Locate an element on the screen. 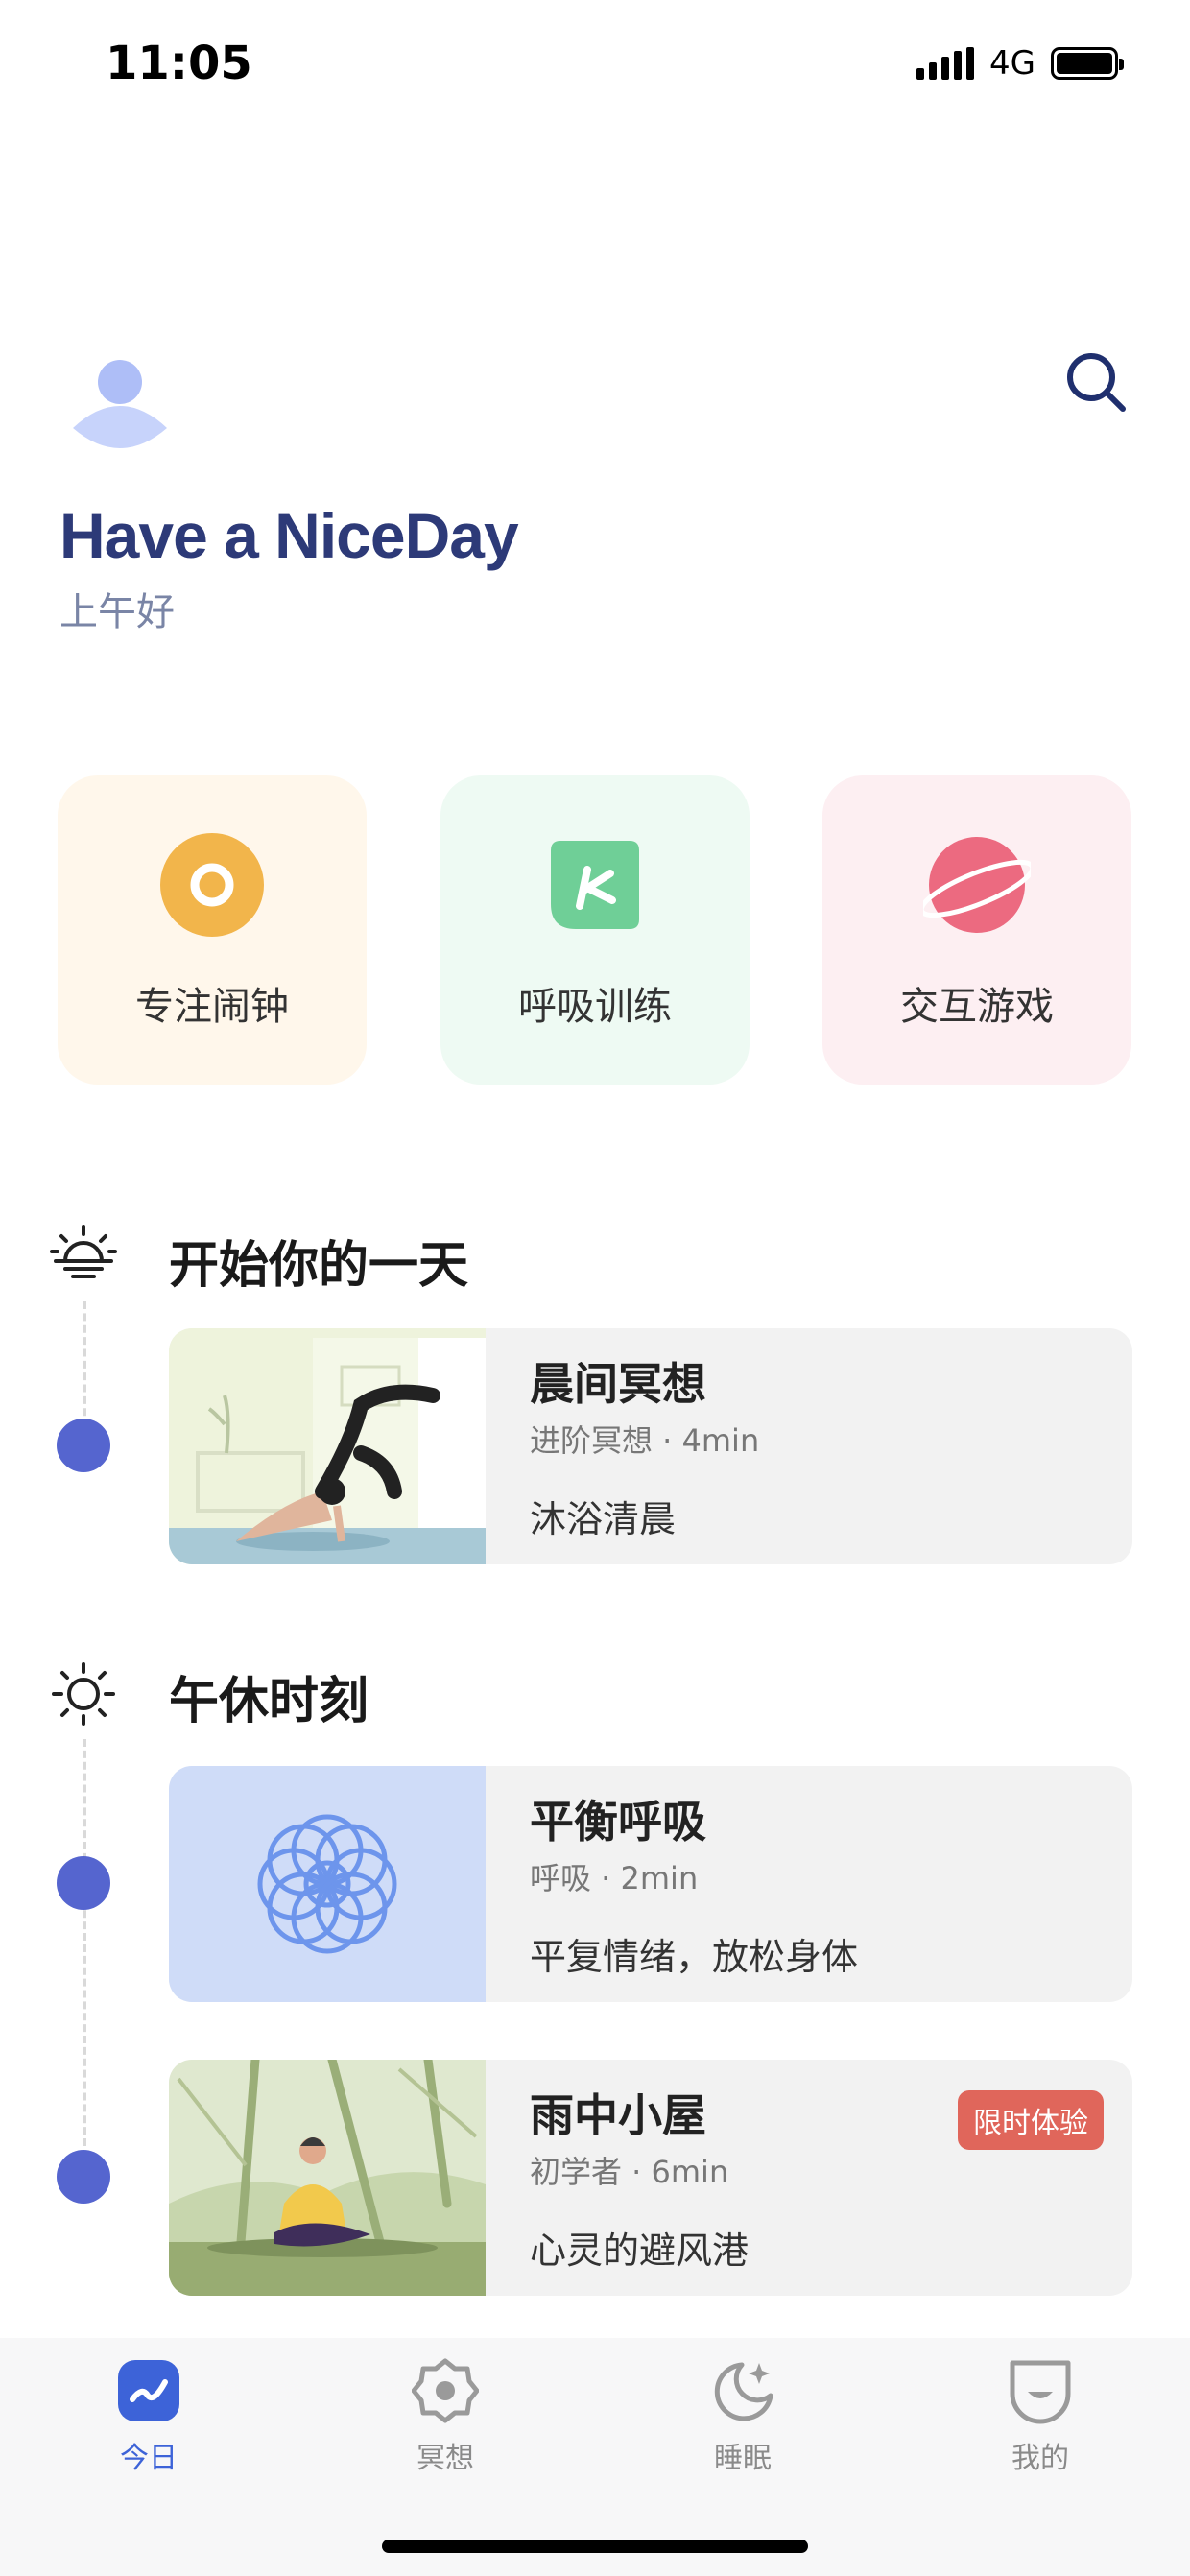 The image size is (1190, 2576). status-time: 11:05 is located at coordinates (179, 63).